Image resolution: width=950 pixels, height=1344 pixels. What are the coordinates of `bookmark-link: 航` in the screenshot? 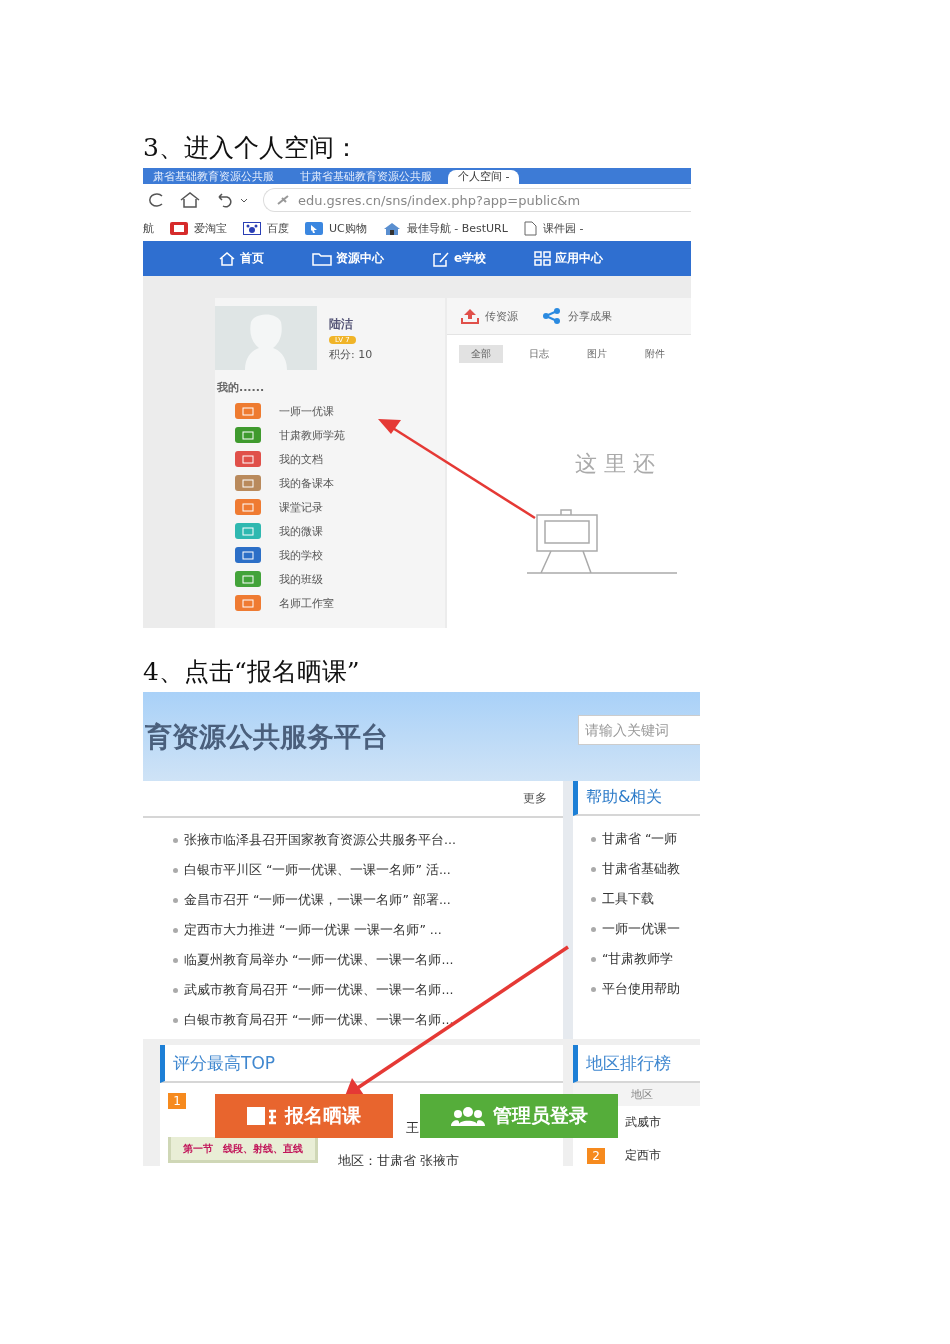 It's located at (148, 228).